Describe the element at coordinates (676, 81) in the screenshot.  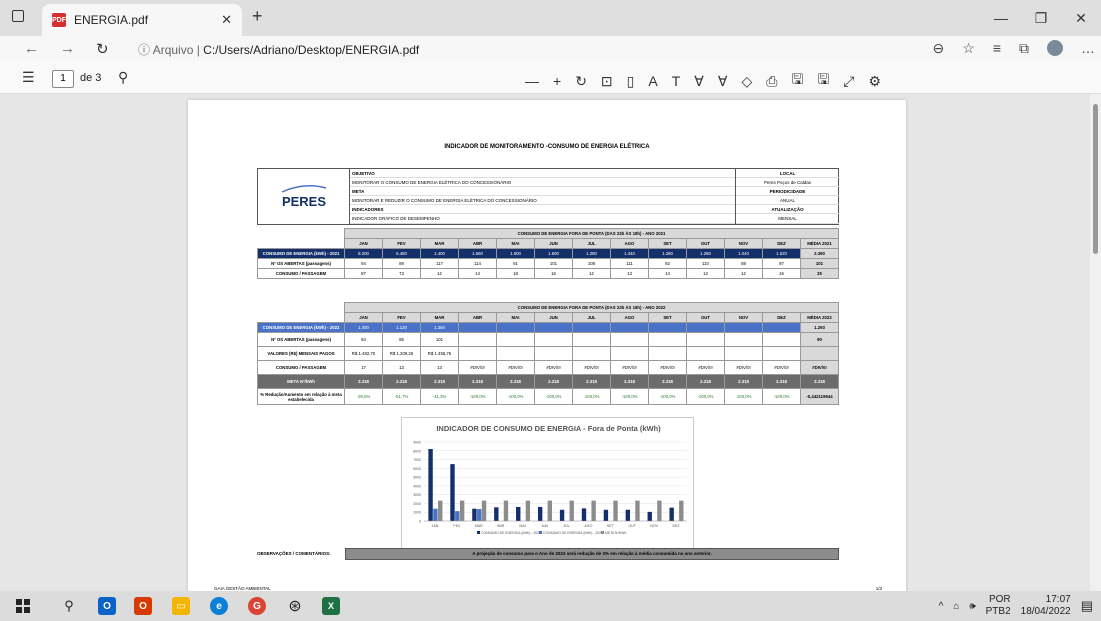
I see `text-icon: T` at that location.